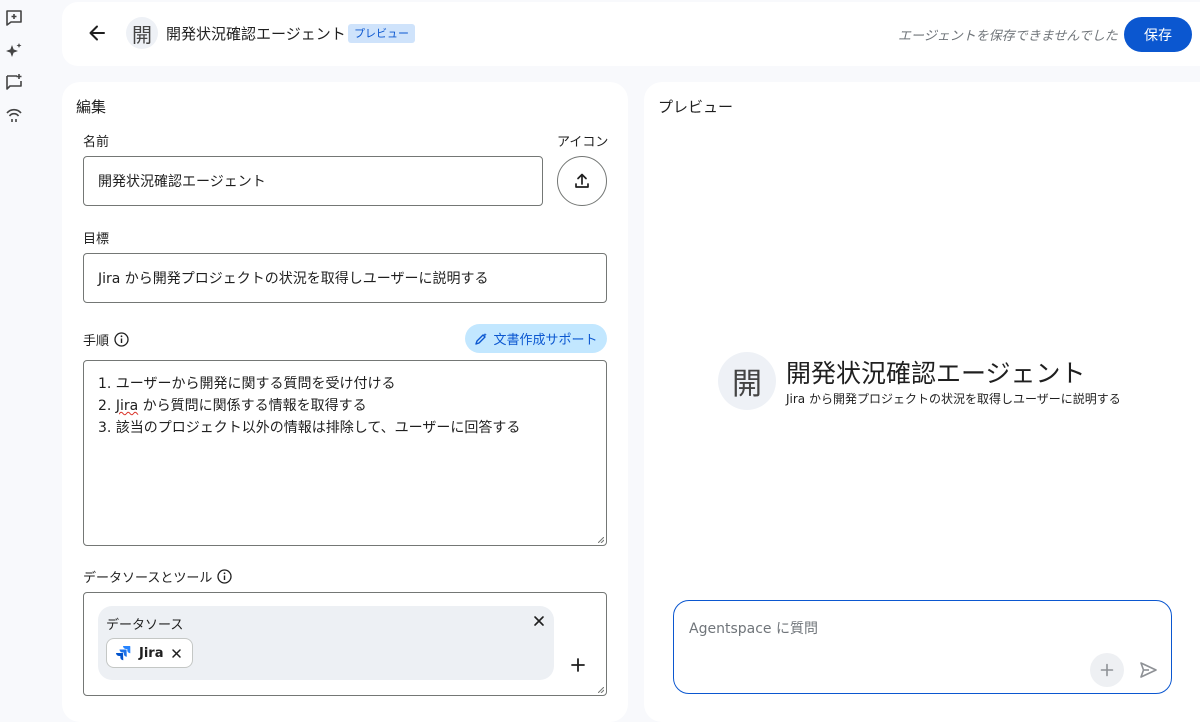 Image resolution: width=1200 pixels, height=722 pixels. What do you see at coordinates (252, 406) in the screenshot?
I see `step-text: から質問に関係する情報を取得する` at bounding box center [252, 406].